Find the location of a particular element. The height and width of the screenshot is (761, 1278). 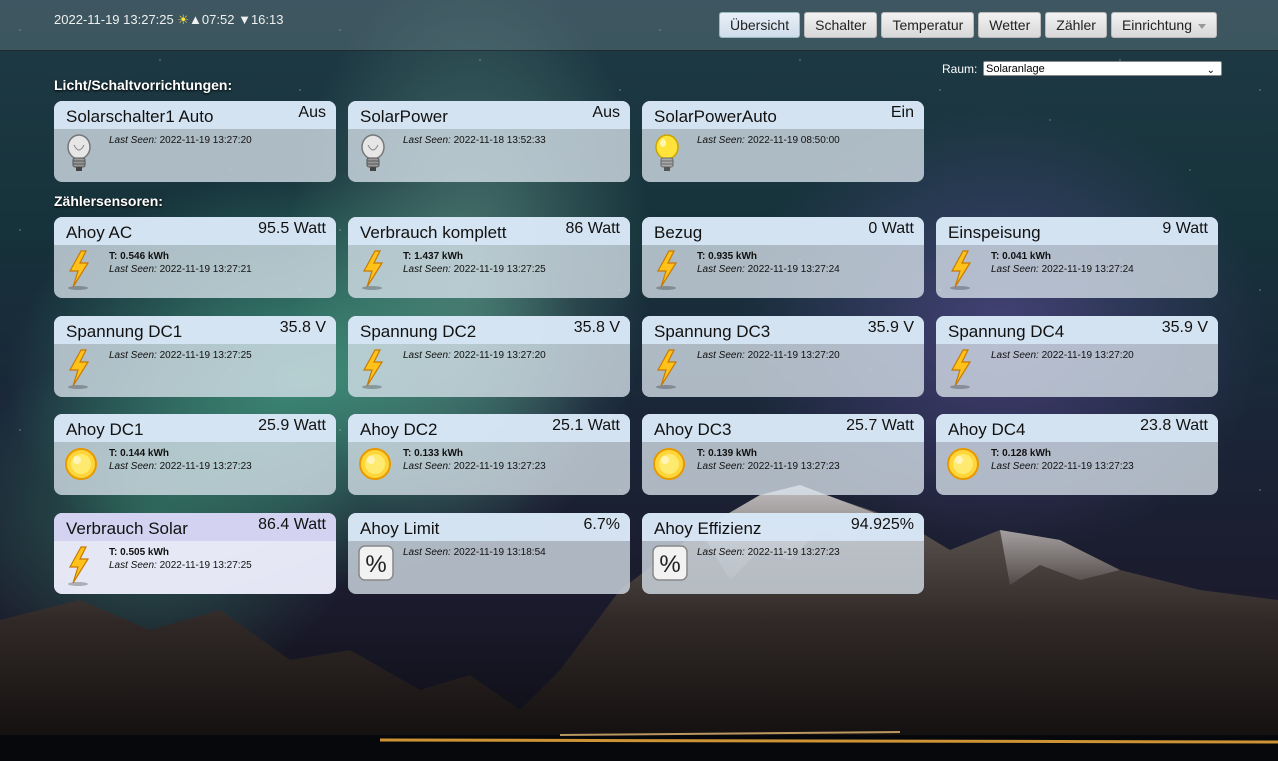

chevron-down-icon: ⌄ is located at coordinates (1210, 70).